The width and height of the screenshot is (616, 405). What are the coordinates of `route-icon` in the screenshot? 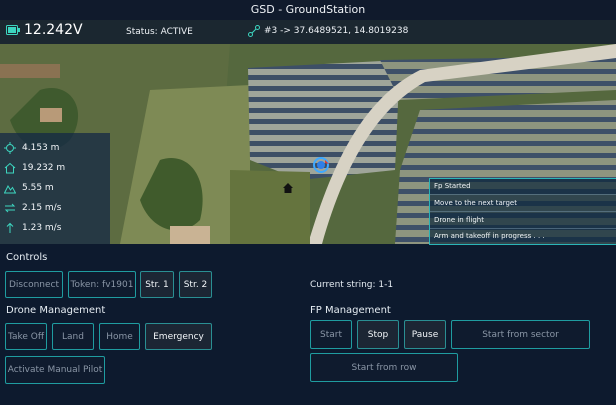 It's located at (254, 31).